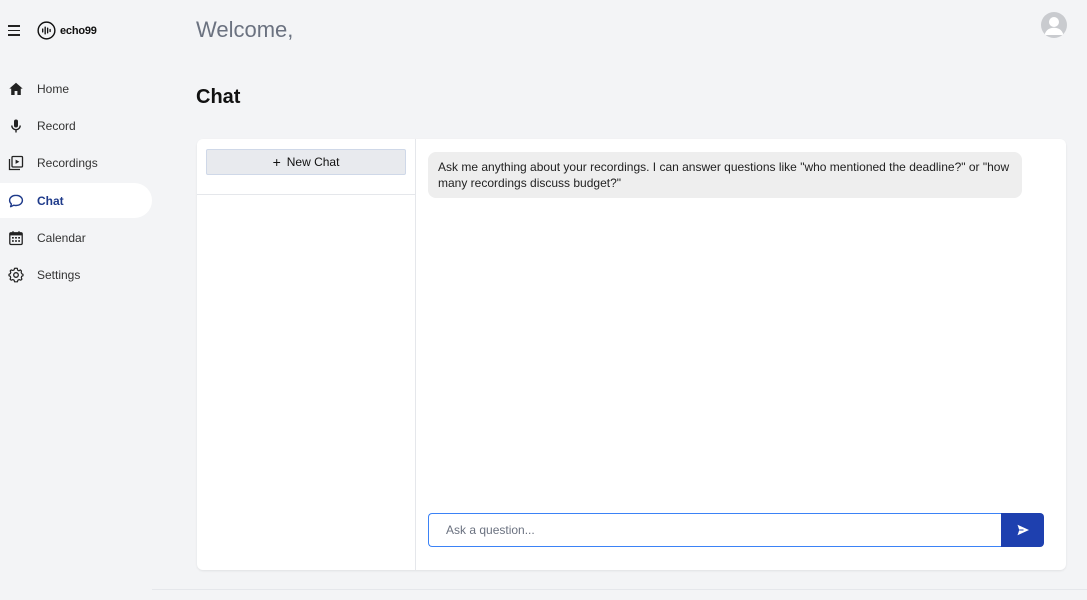  I want to click on sidebar-item-settings: Settings, so click(76, 275).